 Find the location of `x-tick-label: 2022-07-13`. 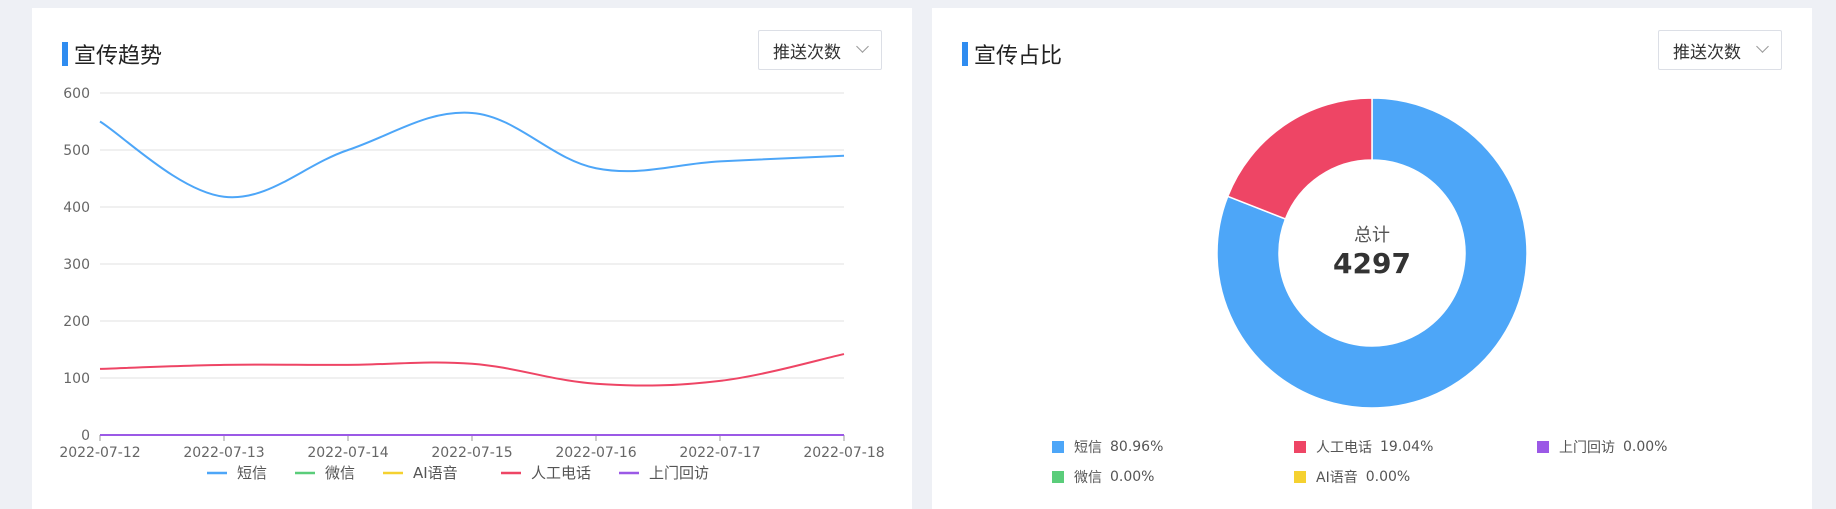

x-tick-label: 2022-07-13 is located at coordinates (223, 453).